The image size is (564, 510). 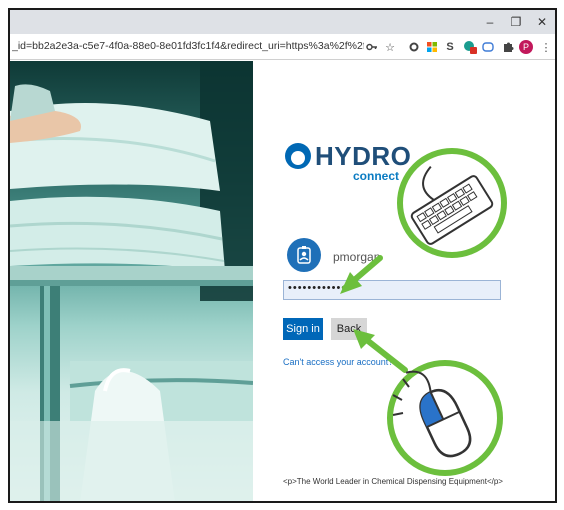 What do you see at coordinates (414, 47) in the screenshot?
I see `circle-icon` at bounding box center [414, 47].